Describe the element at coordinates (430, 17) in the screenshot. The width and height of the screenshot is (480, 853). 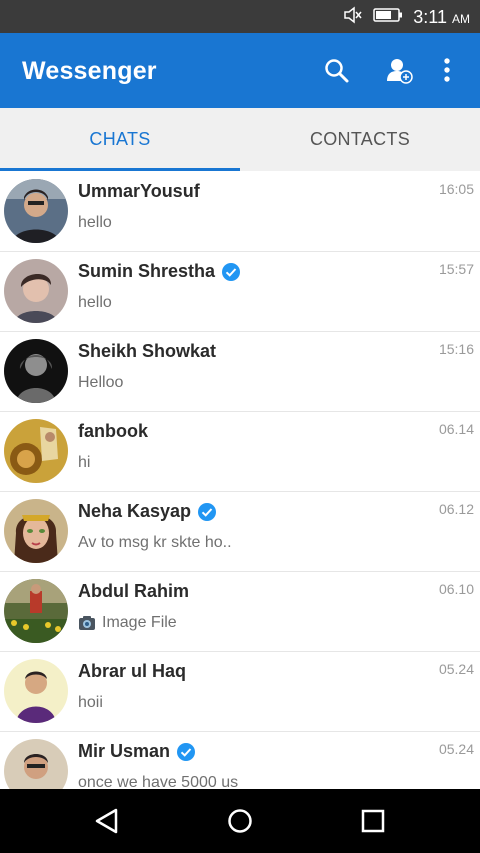
I see `status-time: 3:11` at that location.